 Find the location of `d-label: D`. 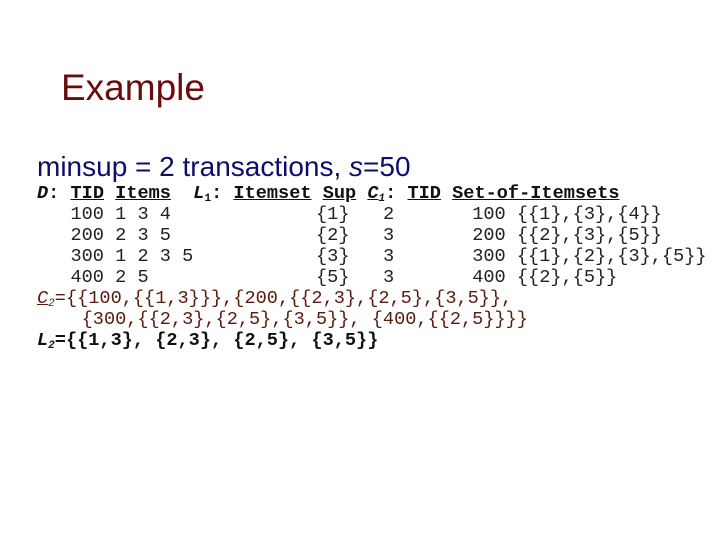

d-label: D is located at coordinates (43, 193).